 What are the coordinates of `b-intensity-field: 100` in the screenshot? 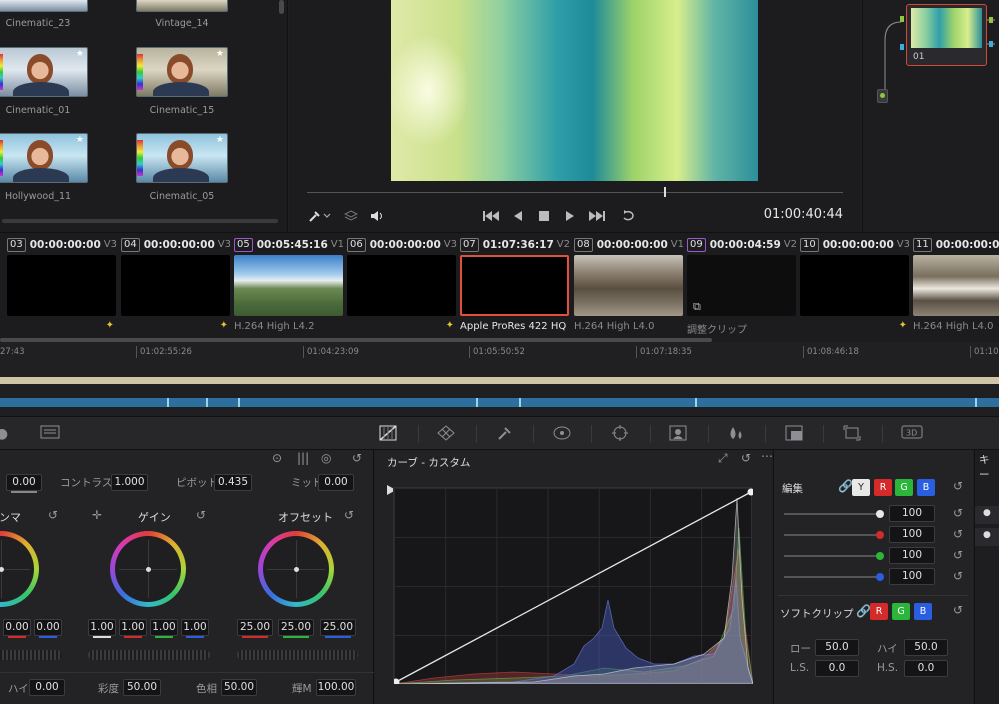 It's located at (912, 576).